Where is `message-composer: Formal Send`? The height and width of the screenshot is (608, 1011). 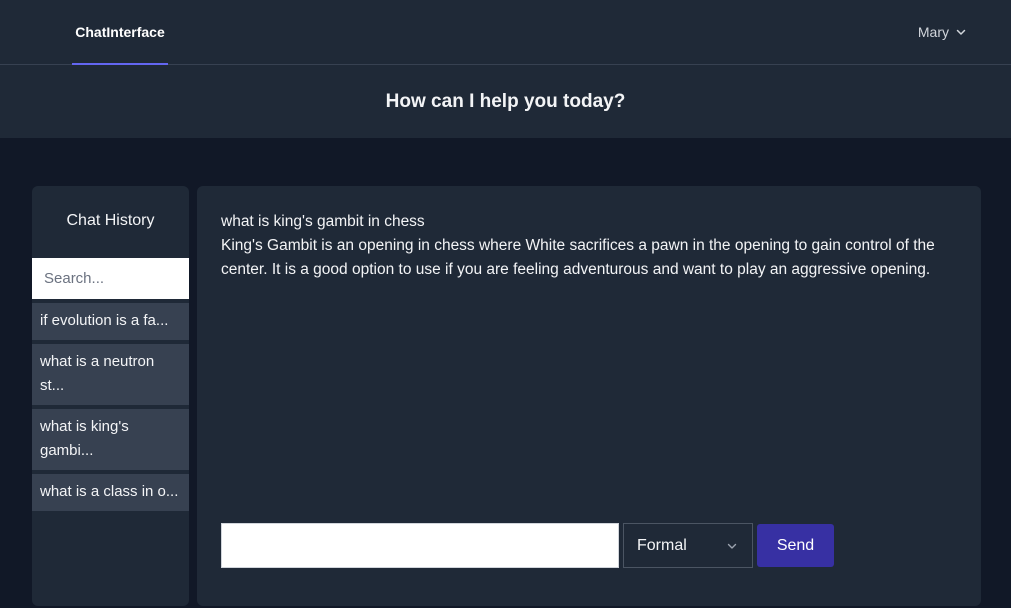 message-composer: Formal Send is located at coordinates (527, 545).